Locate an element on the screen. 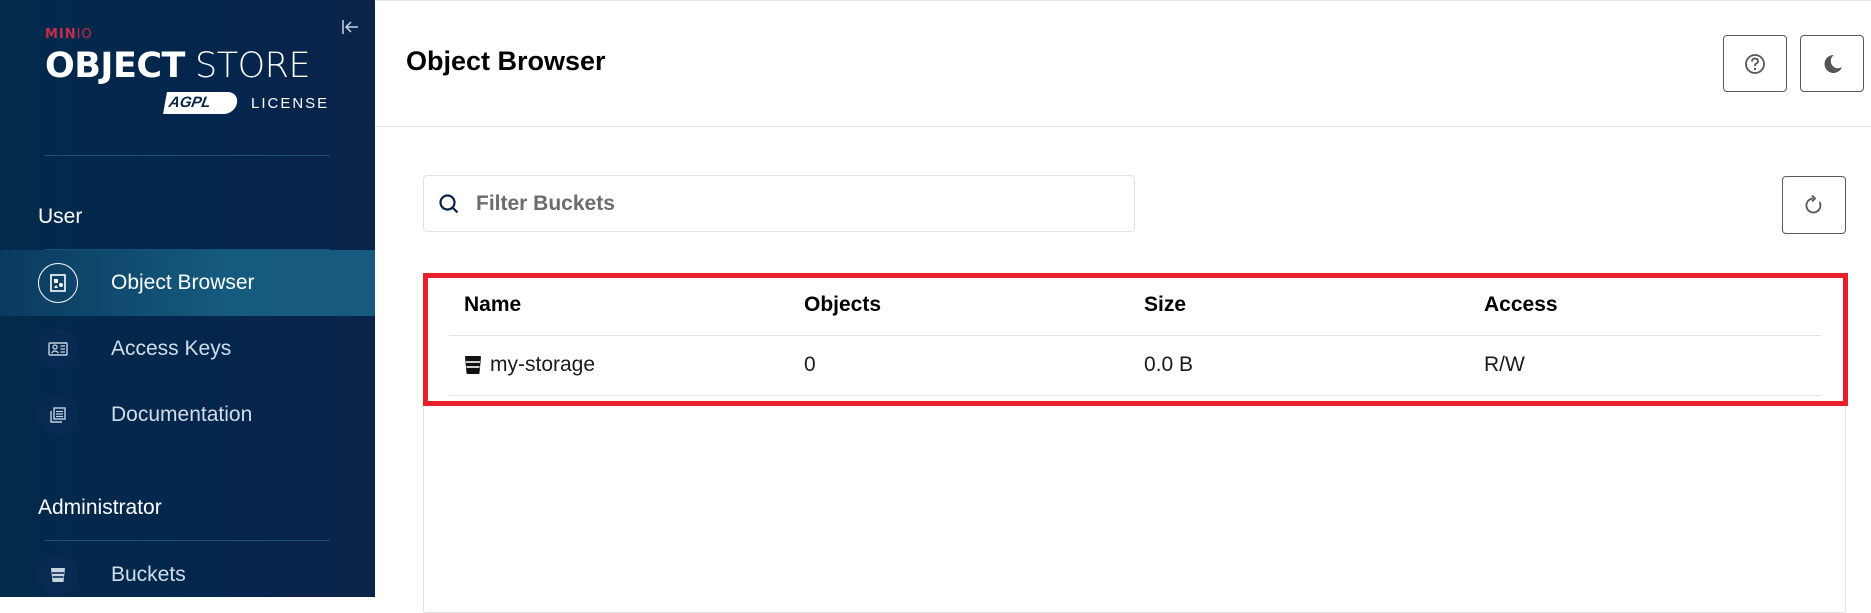 The image size is (1871, 613). column-header-access: Access is located at coordinates (1521, 304).